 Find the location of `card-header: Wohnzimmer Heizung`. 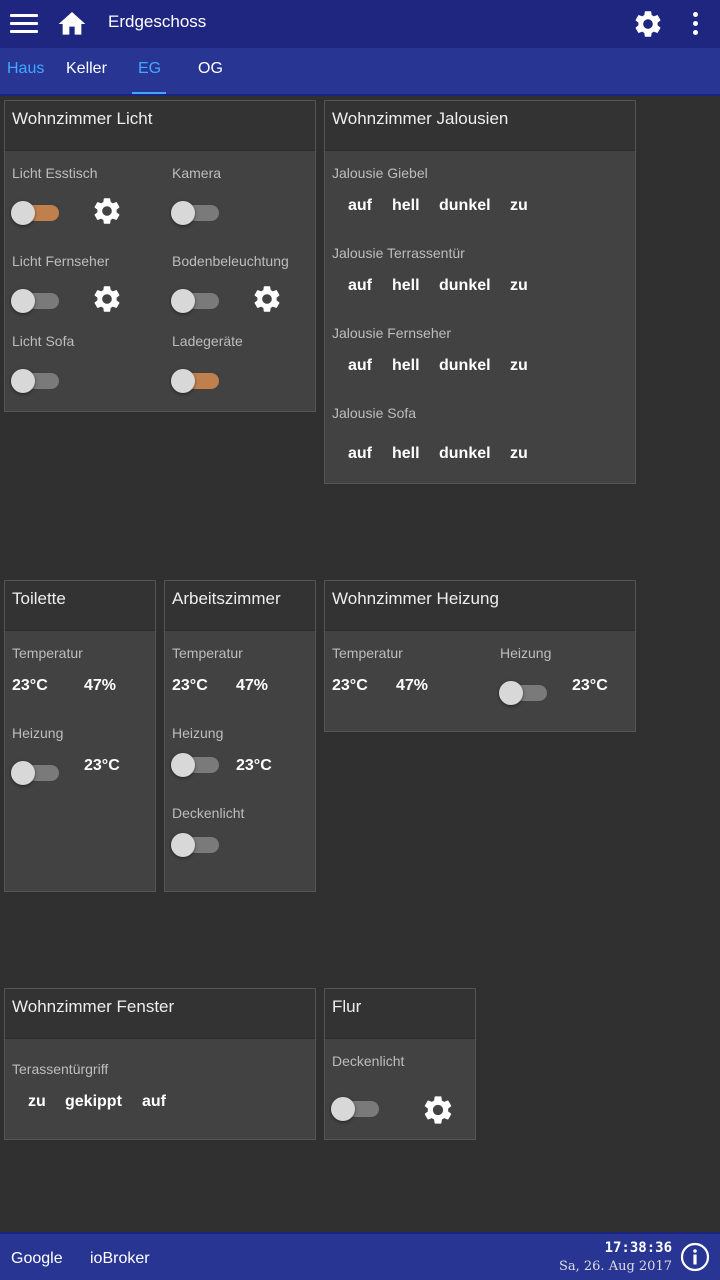

card-header: Wohnzimmer Heizung is located at coordinates (480, 606).